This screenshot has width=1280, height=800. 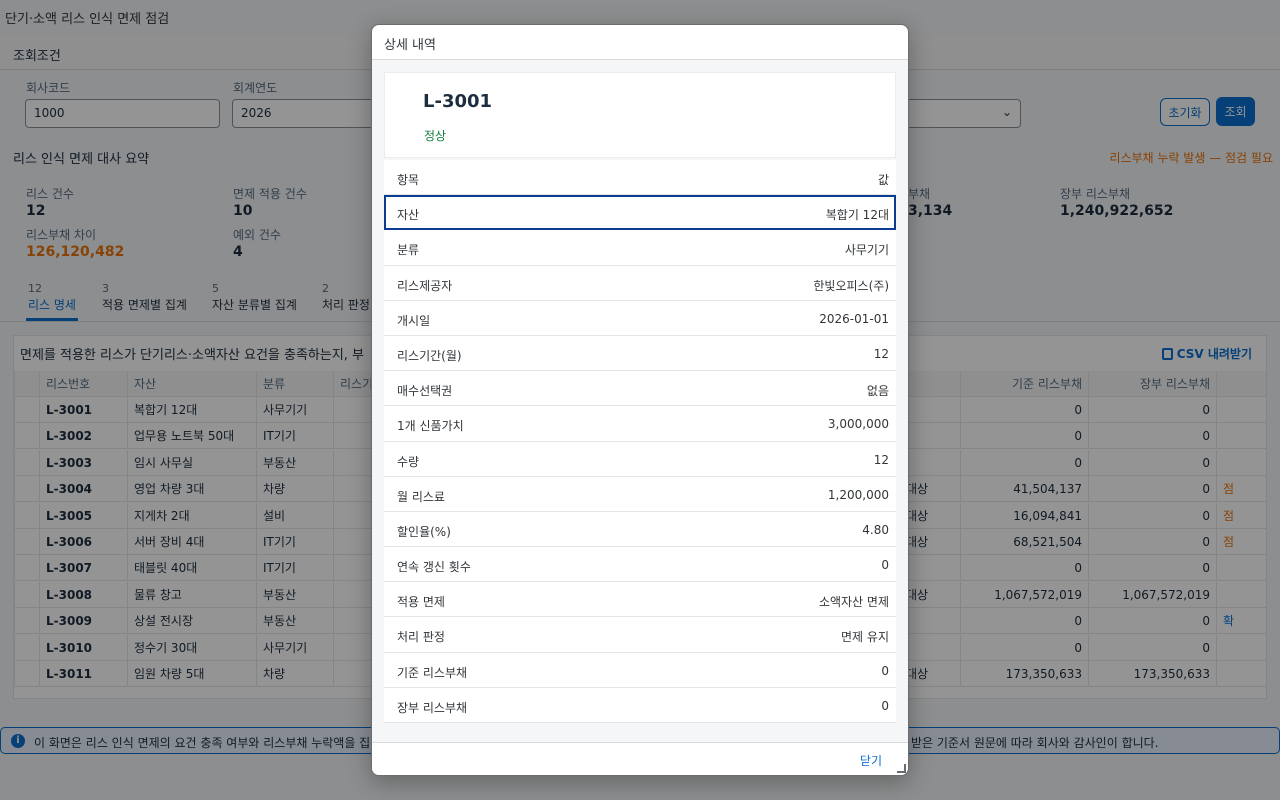 I want to click on dialog-title: 상세 내역, so click(x=410, y=45).